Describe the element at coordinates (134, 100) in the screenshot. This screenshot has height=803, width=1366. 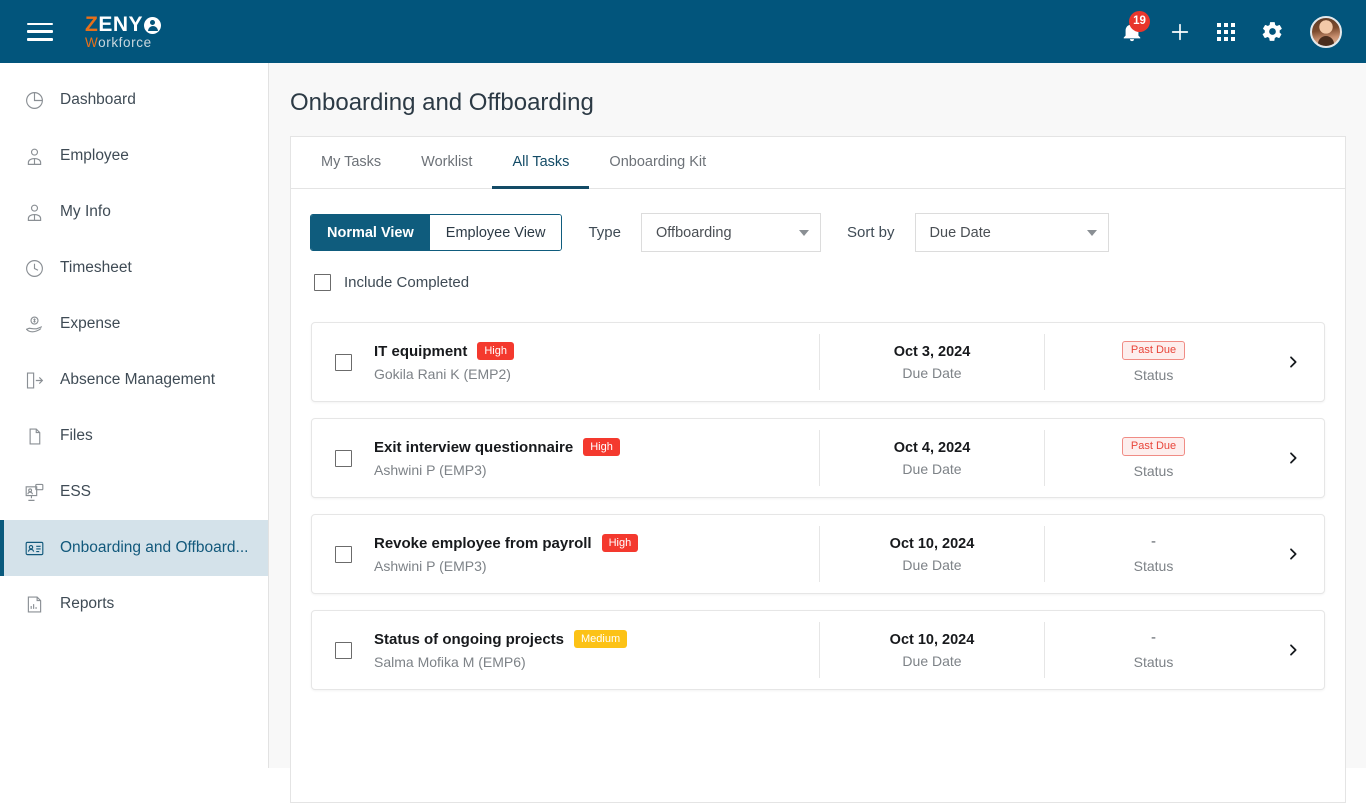
I see `sidebar-item-dashboard: Dashboard` at that location.